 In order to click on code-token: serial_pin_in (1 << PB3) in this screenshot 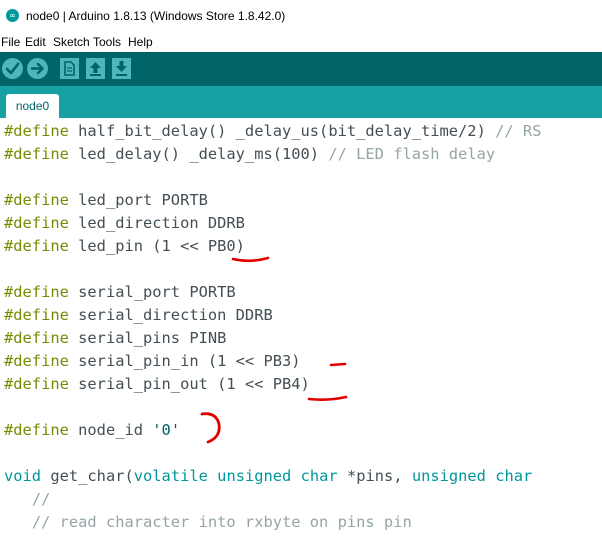, I will do `click(184, 361)`.